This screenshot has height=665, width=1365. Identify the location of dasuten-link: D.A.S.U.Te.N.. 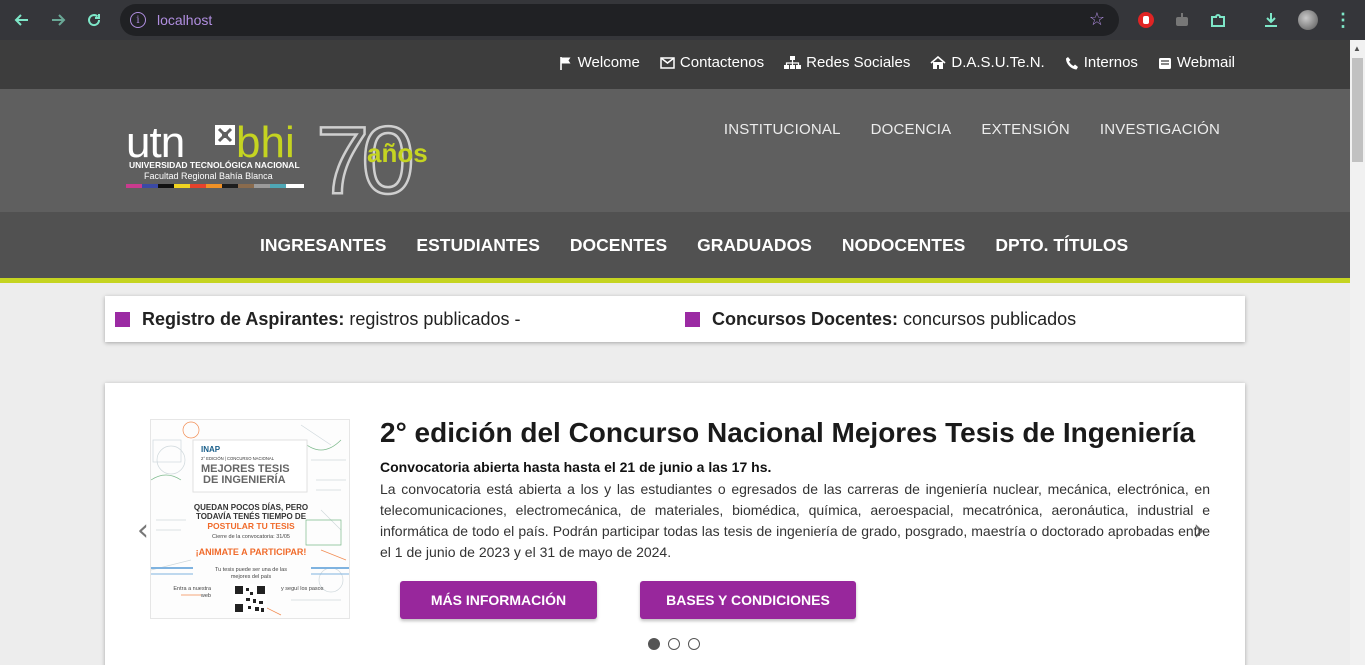
(987, 62).